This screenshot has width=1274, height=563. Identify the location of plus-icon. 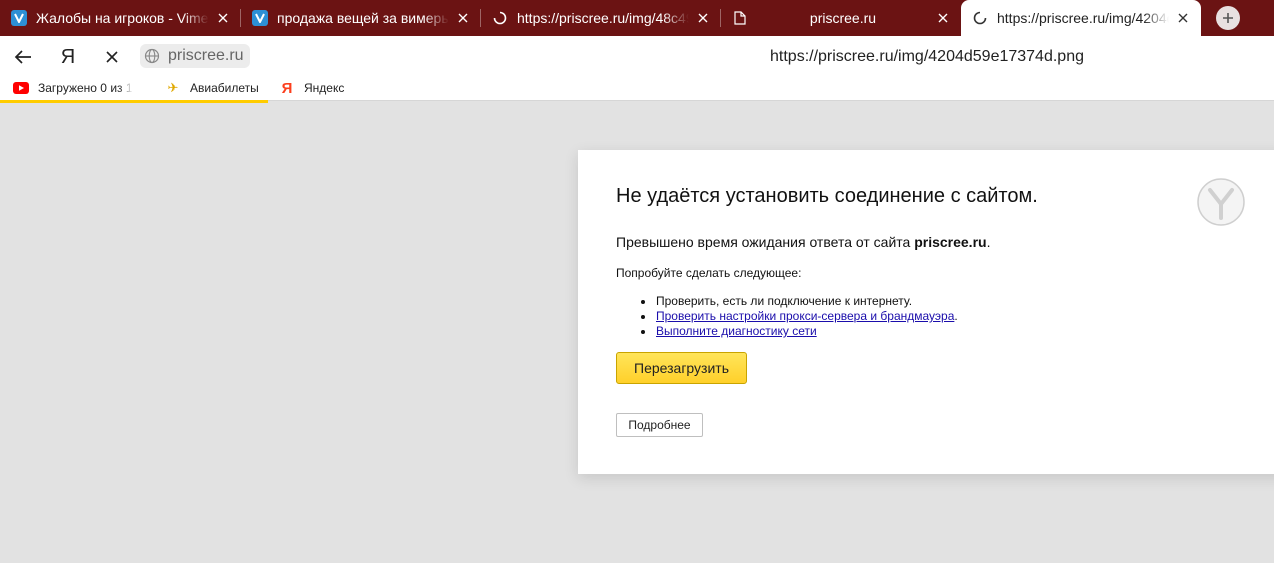
(1228, 18).